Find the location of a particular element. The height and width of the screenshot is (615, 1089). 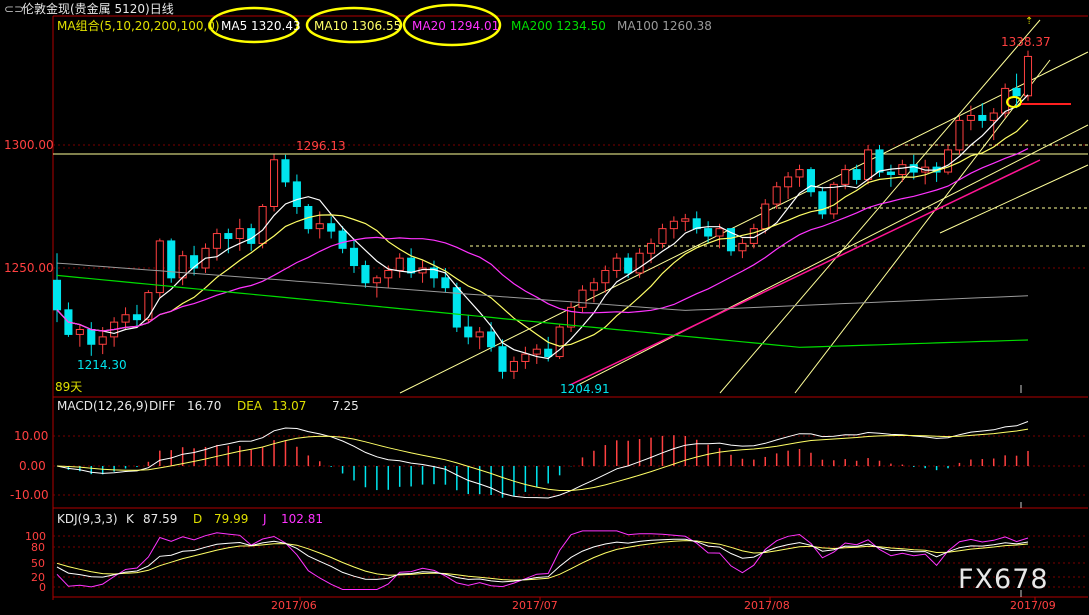

kdj-k-label: K is located at coordinates (130, 519).